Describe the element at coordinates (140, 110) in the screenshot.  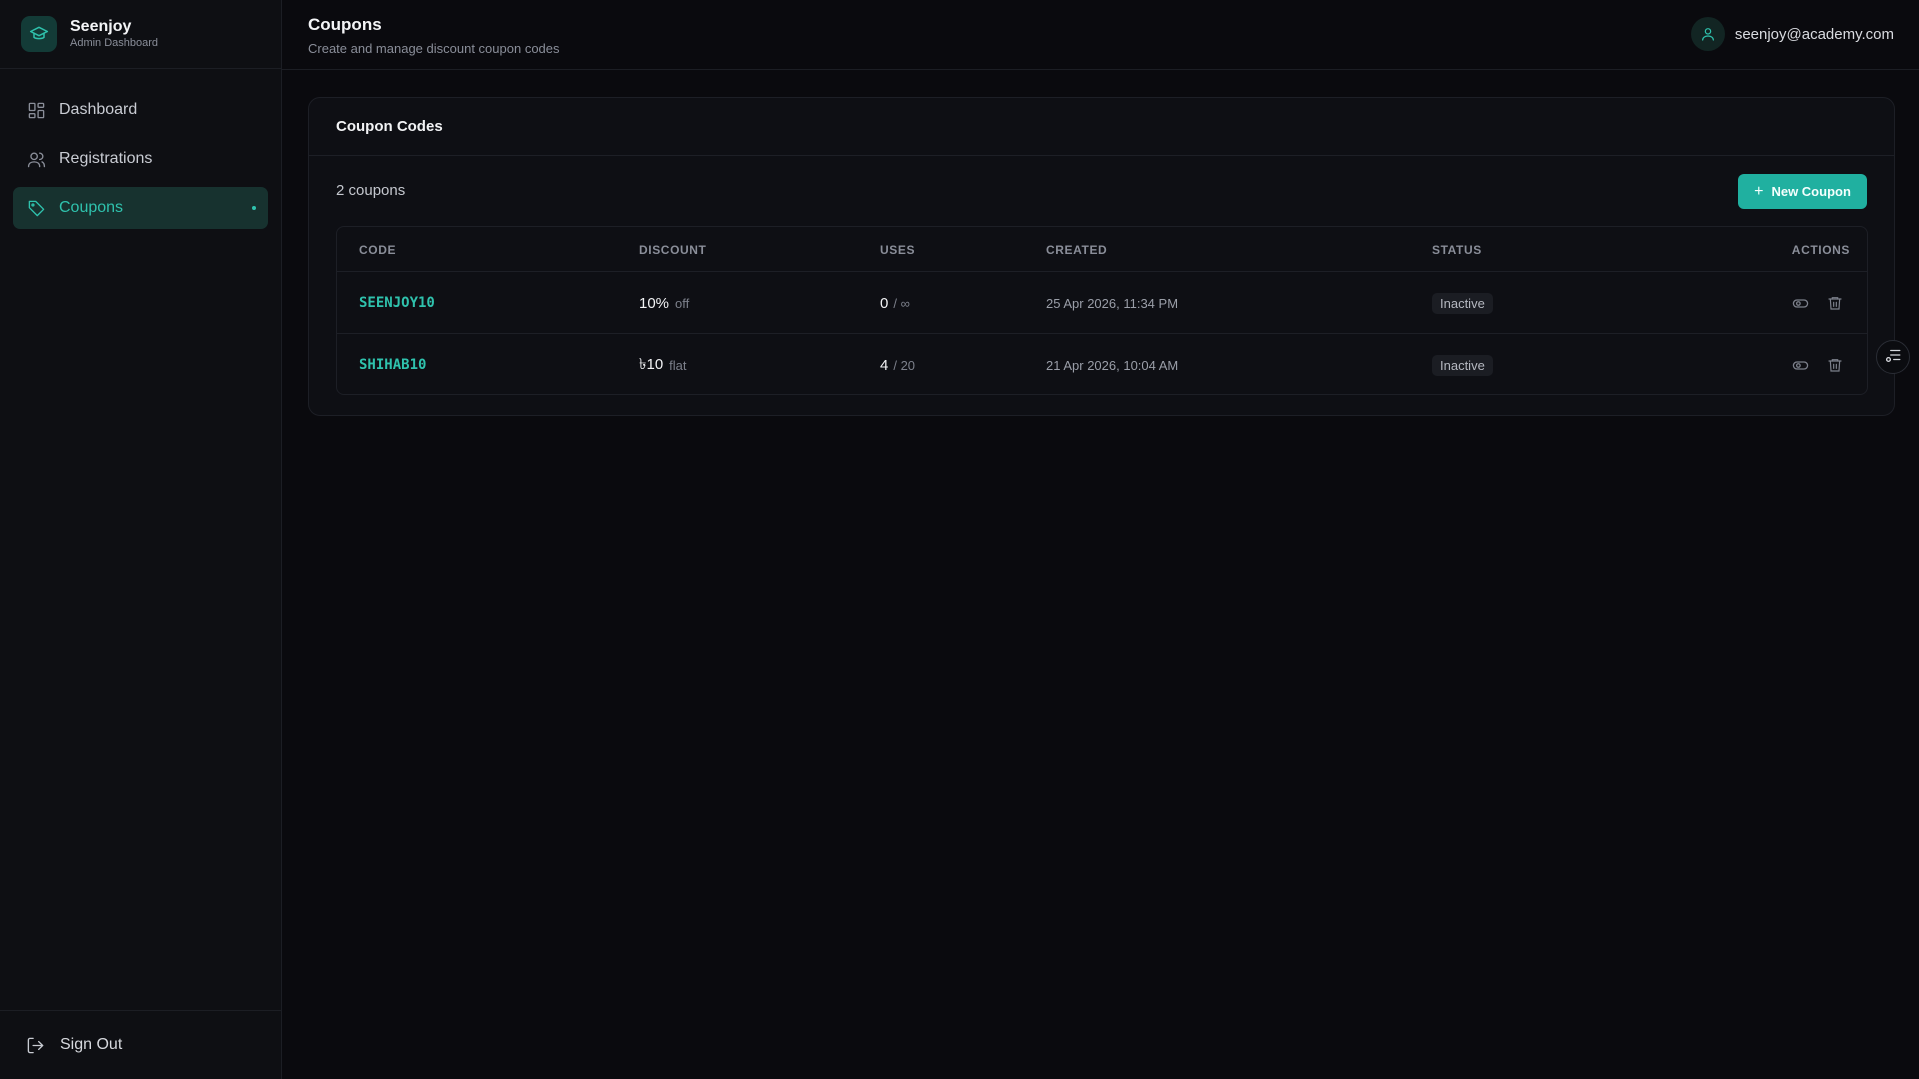
I see `sidebar-item-dashboard: Dashboard` at that location.